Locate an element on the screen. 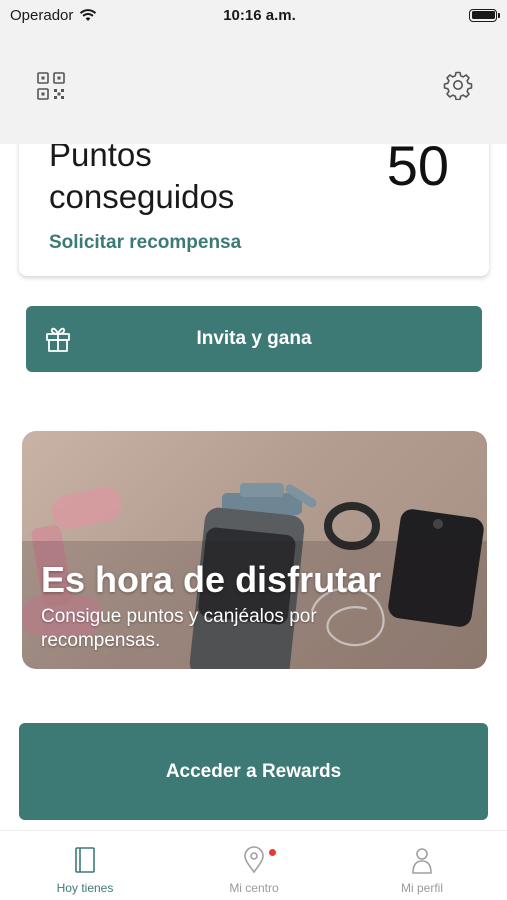  tab-bar: Hoy tienes Mi centro Mi perfil is located at coordinates (253, 865).